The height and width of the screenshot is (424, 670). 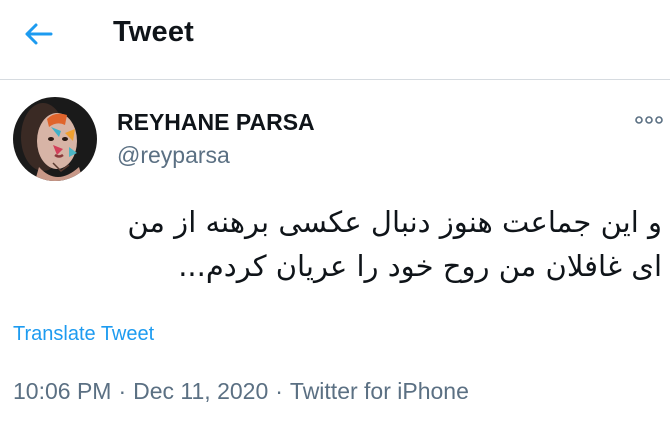 I want to click on arrow-left-icon, so click(x=39, y=34).